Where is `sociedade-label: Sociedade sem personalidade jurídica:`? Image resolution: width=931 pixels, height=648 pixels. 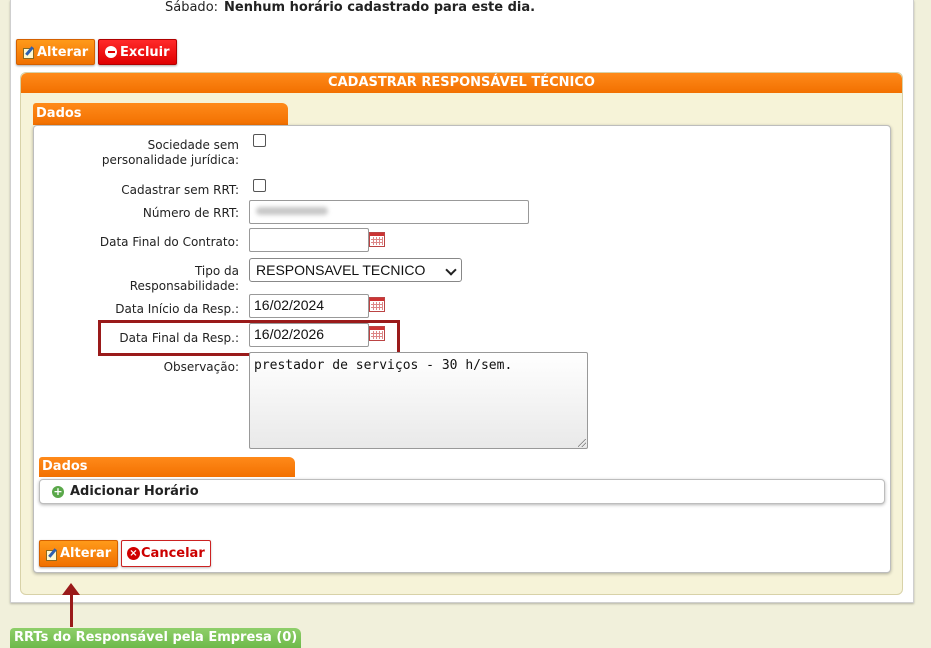
sociedade-label: Sociedade sem personalidade jurídica: is located at coordinates (170, 152).